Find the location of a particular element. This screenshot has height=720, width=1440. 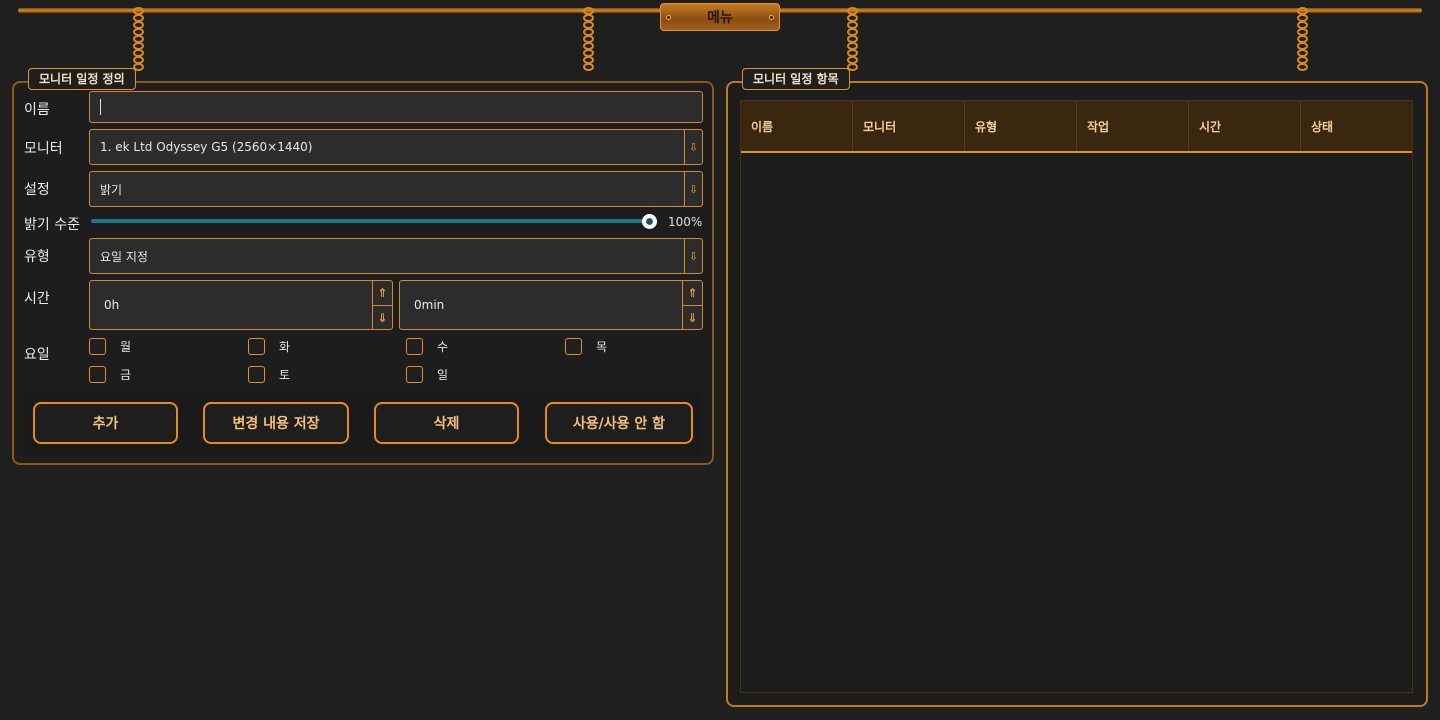

type-label: 유형 is located at coordinates (37, 257).